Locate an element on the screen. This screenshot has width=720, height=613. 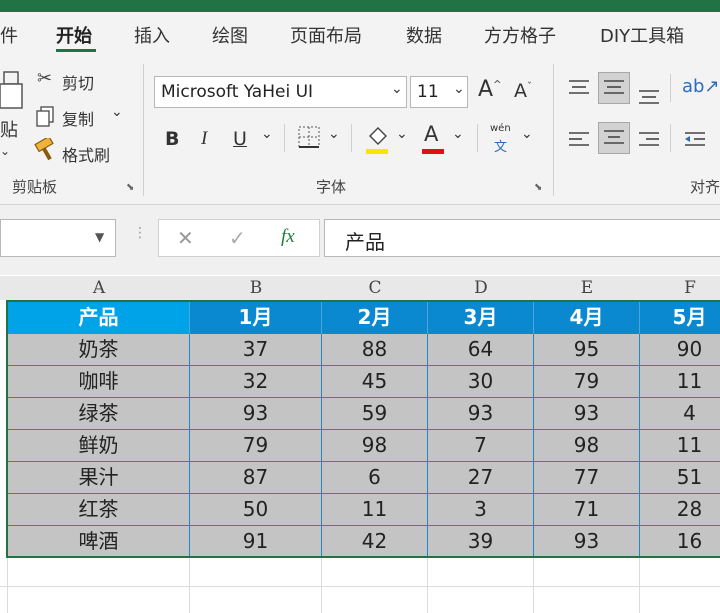
formula-bar: ▼ ⋮ ✕ ✓ fx 产品 is located at coordinates (360, 240).